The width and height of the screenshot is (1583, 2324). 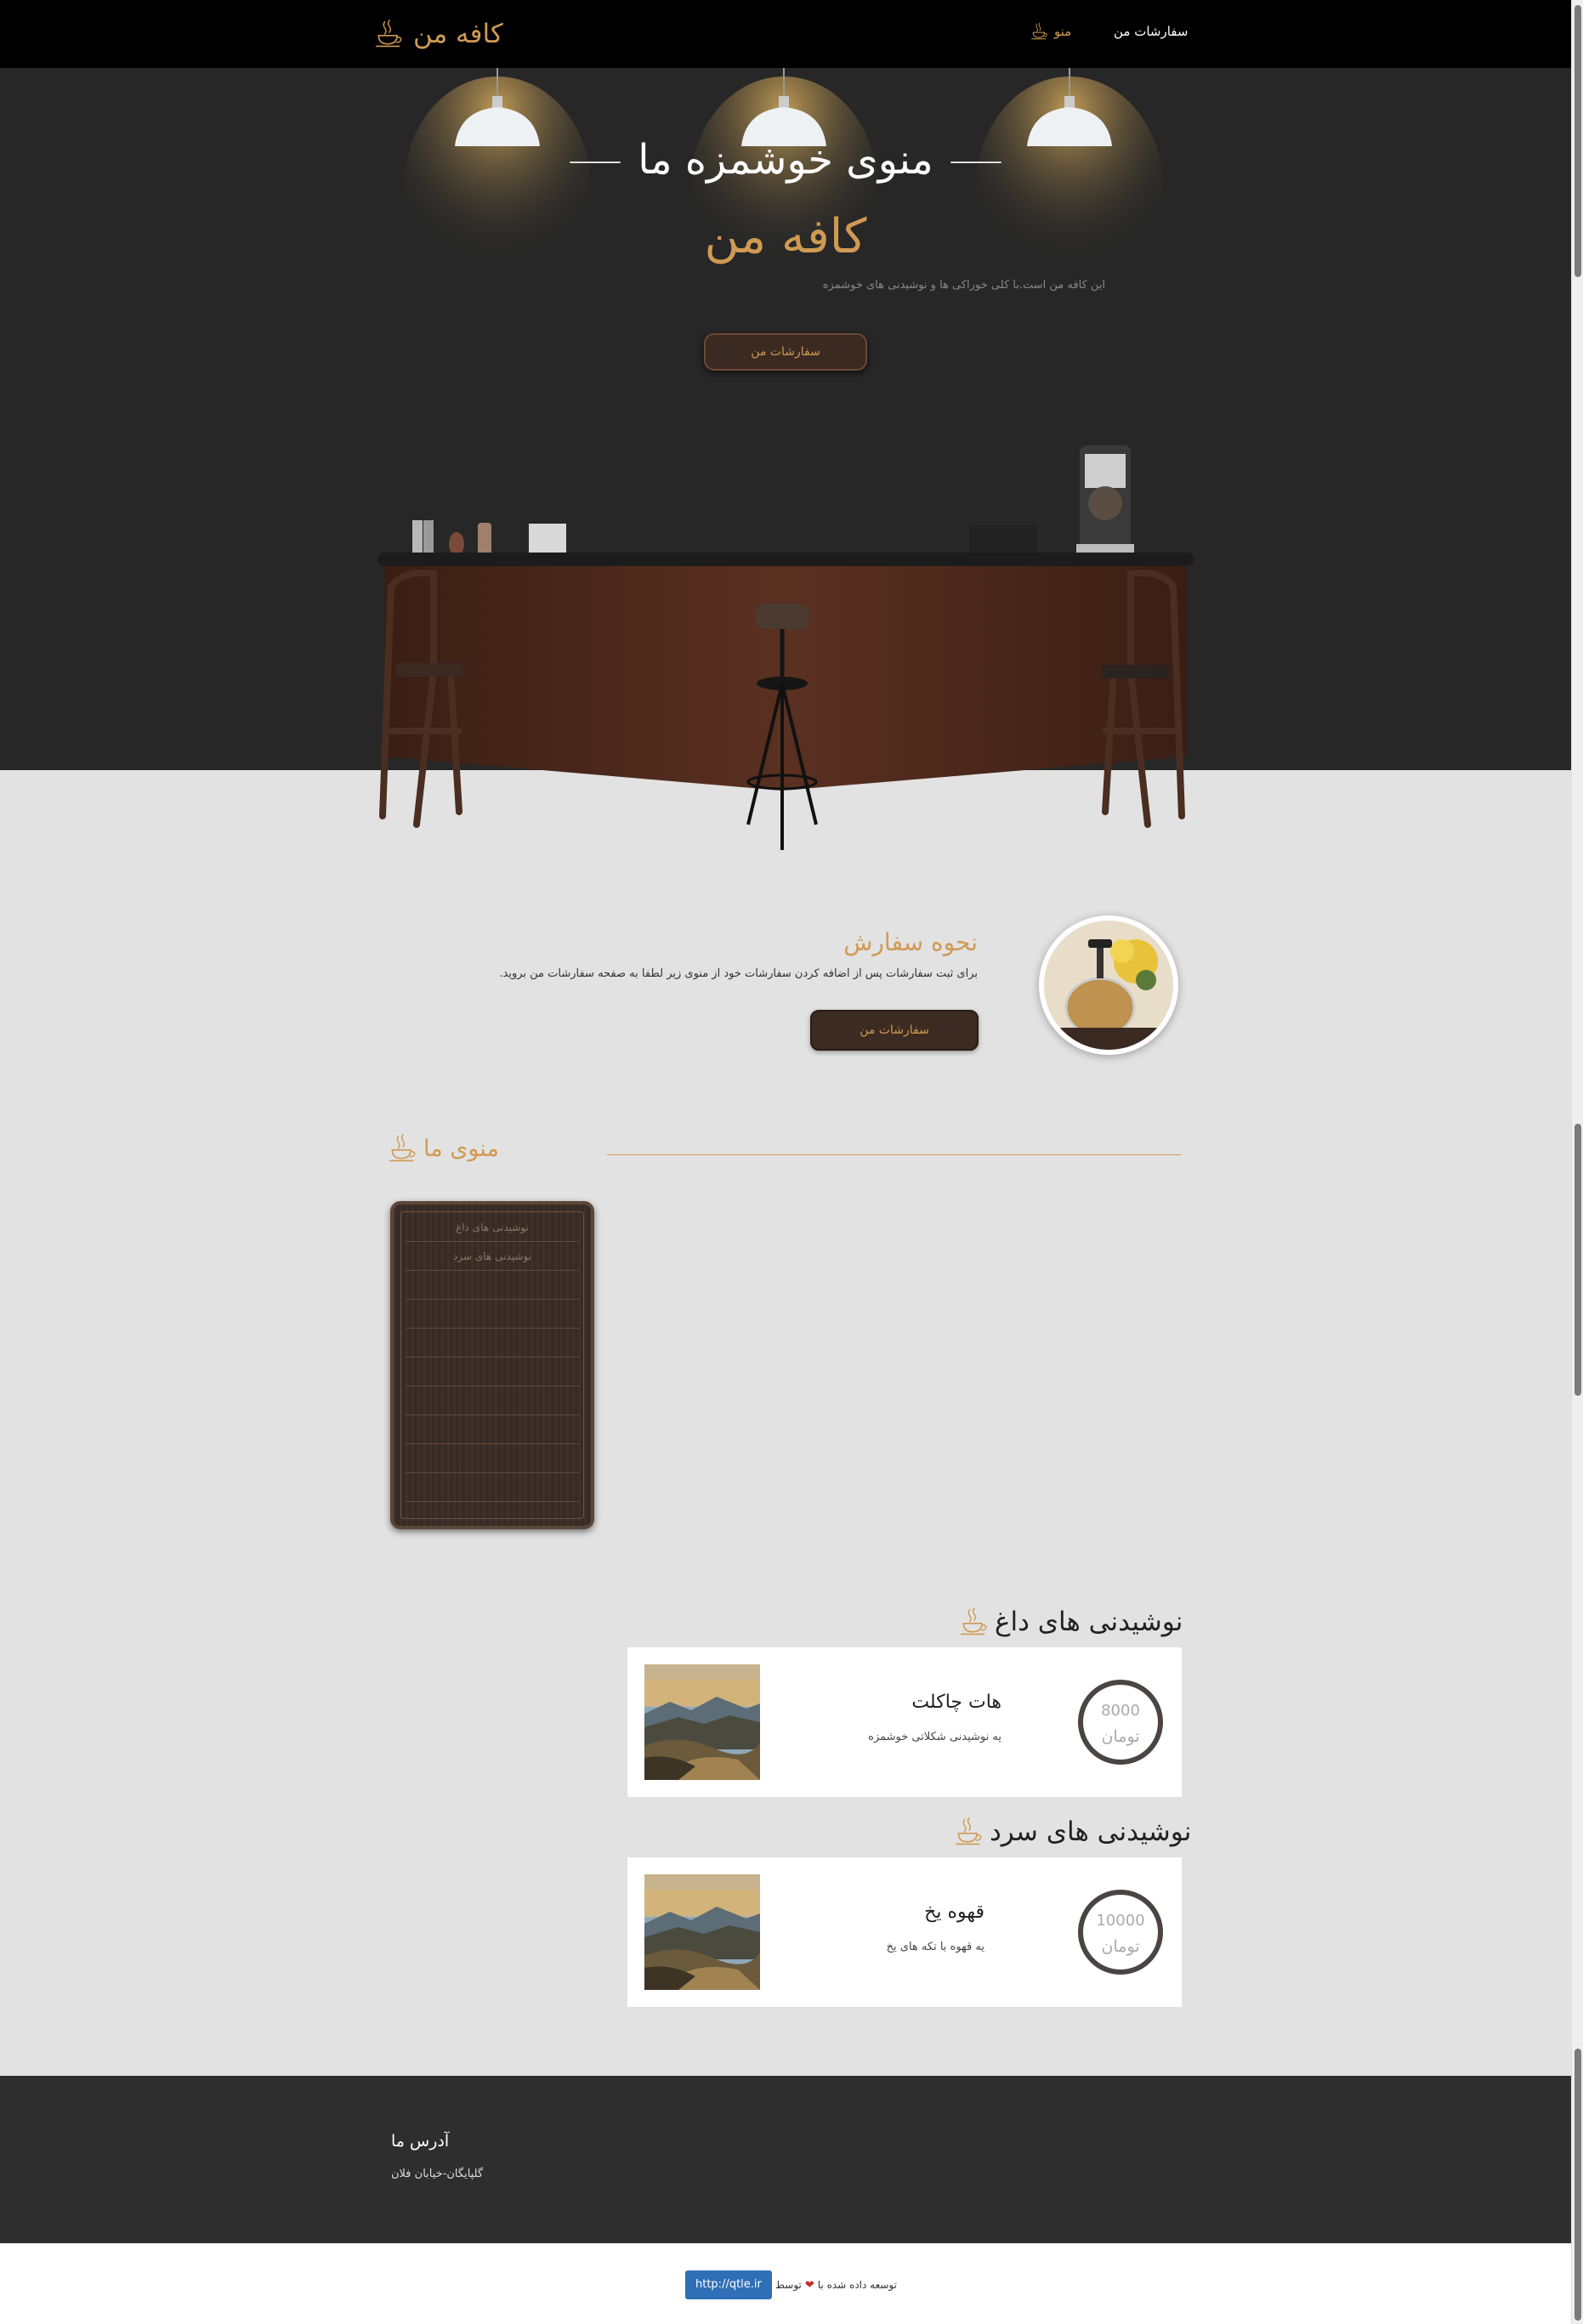 What do you see at coordinates (785, 647) in the screenshot?
I see `cafe-counter-illustration` at bounding box center [785, 647].